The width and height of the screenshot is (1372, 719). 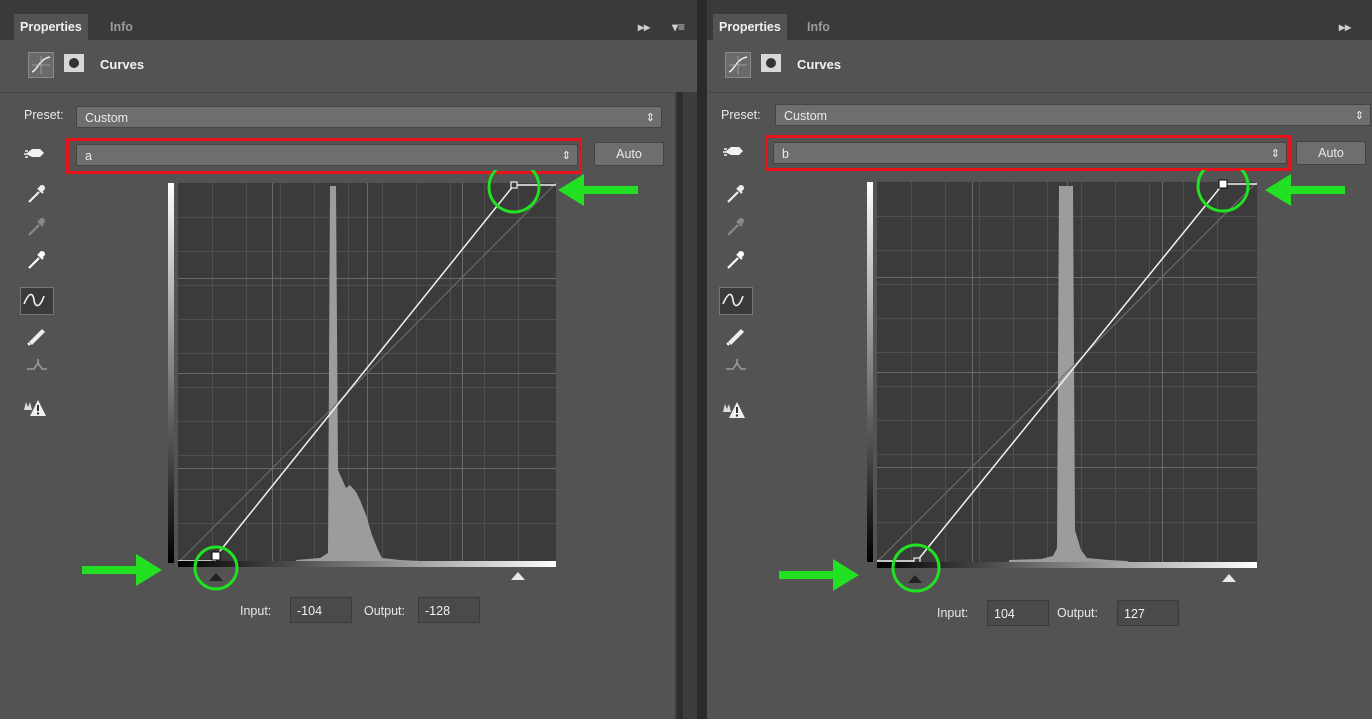 I want to click on input-field: 104, so click(x=1018, y=613).